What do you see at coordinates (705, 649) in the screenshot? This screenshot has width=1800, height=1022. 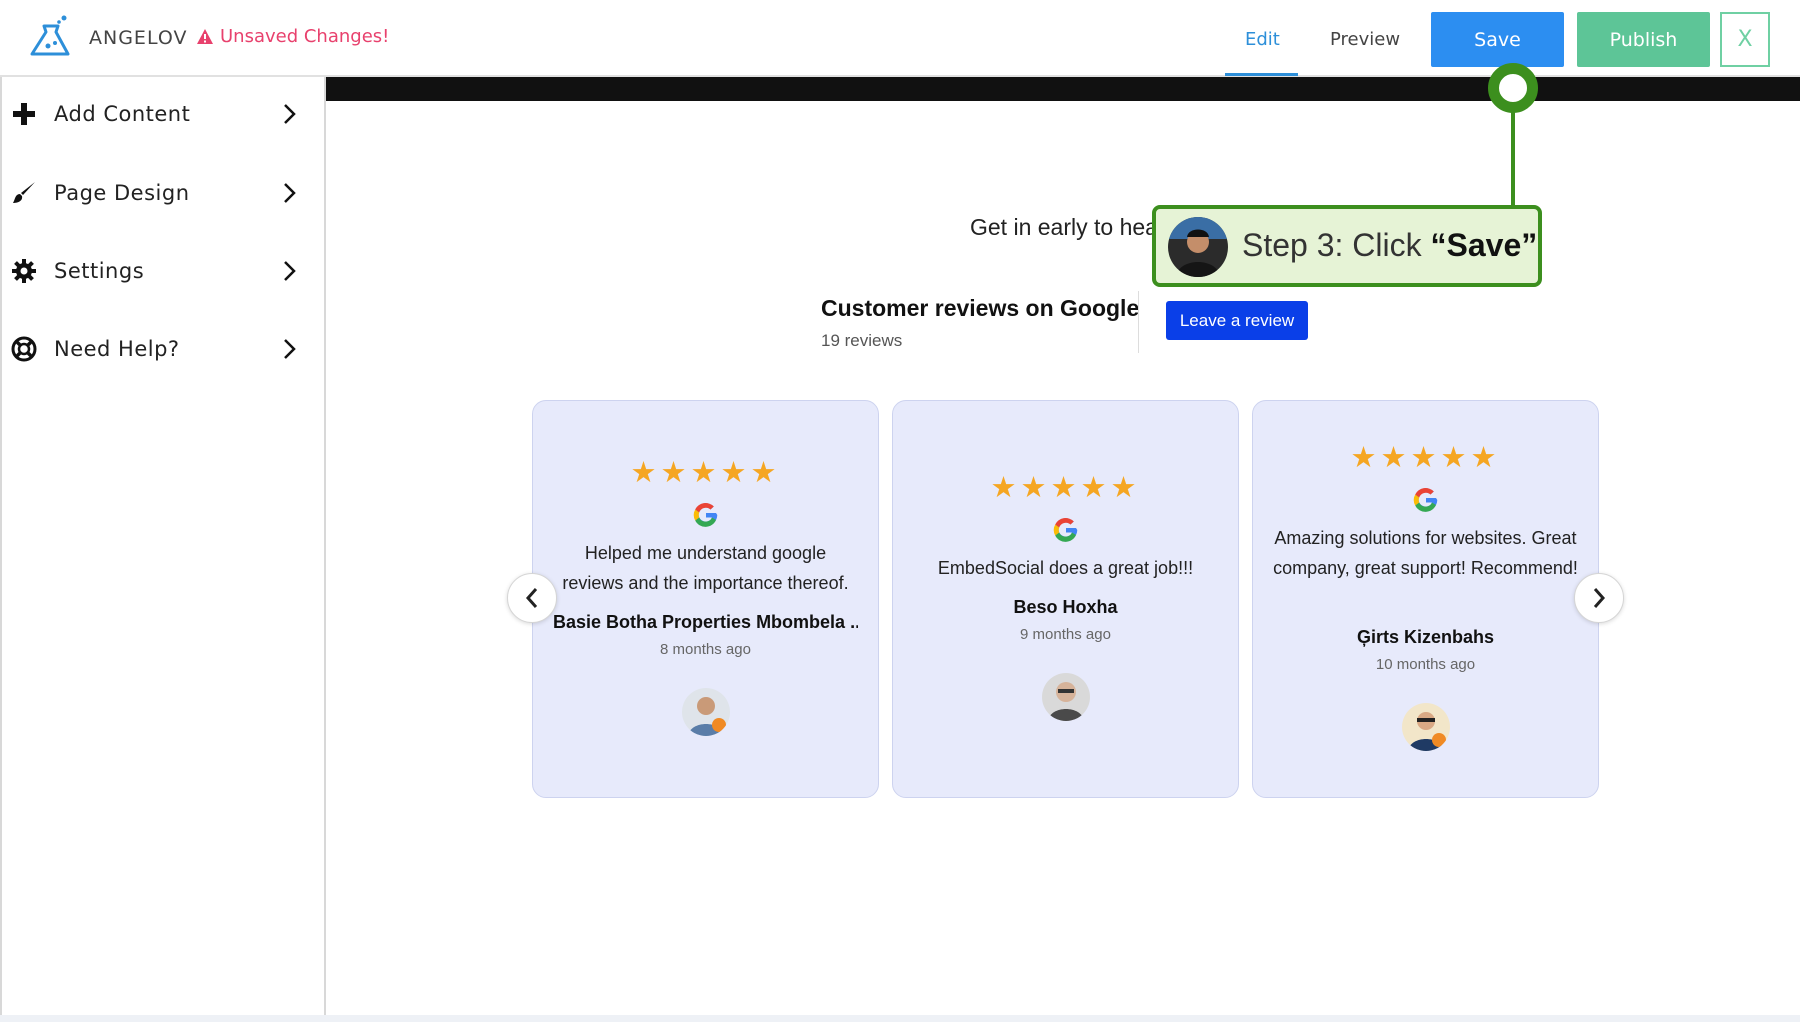 I see `review-time: 8 months ago` at bounding box center [705, 649].